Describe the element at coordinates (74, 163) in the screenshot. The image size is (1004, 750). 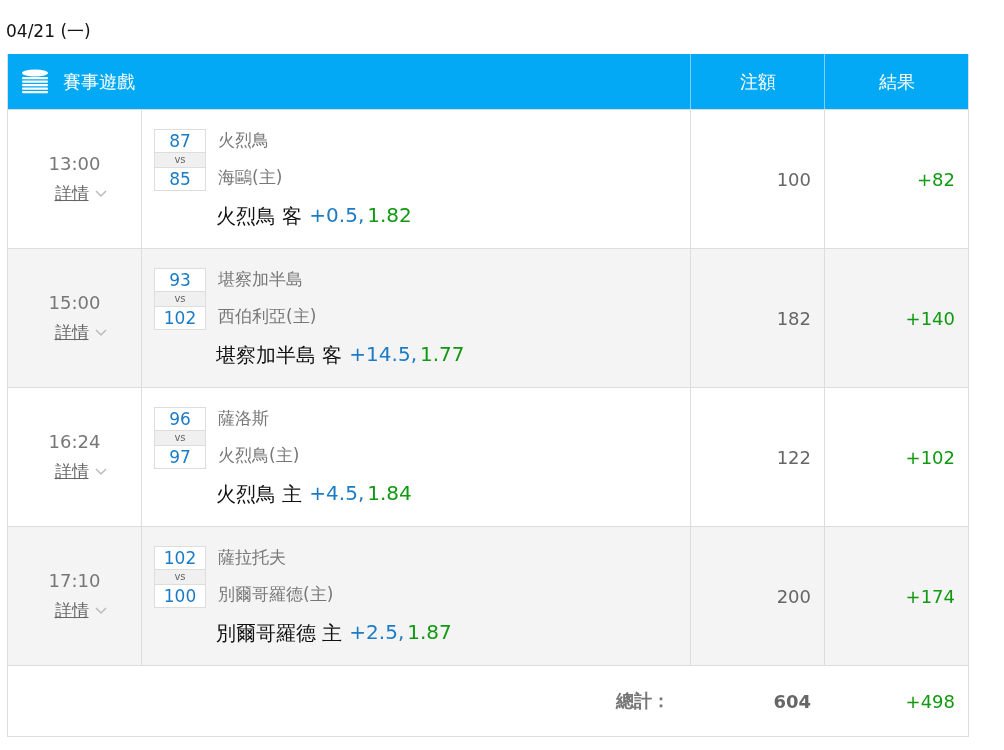
I see `match-time: 13:00` at that location.